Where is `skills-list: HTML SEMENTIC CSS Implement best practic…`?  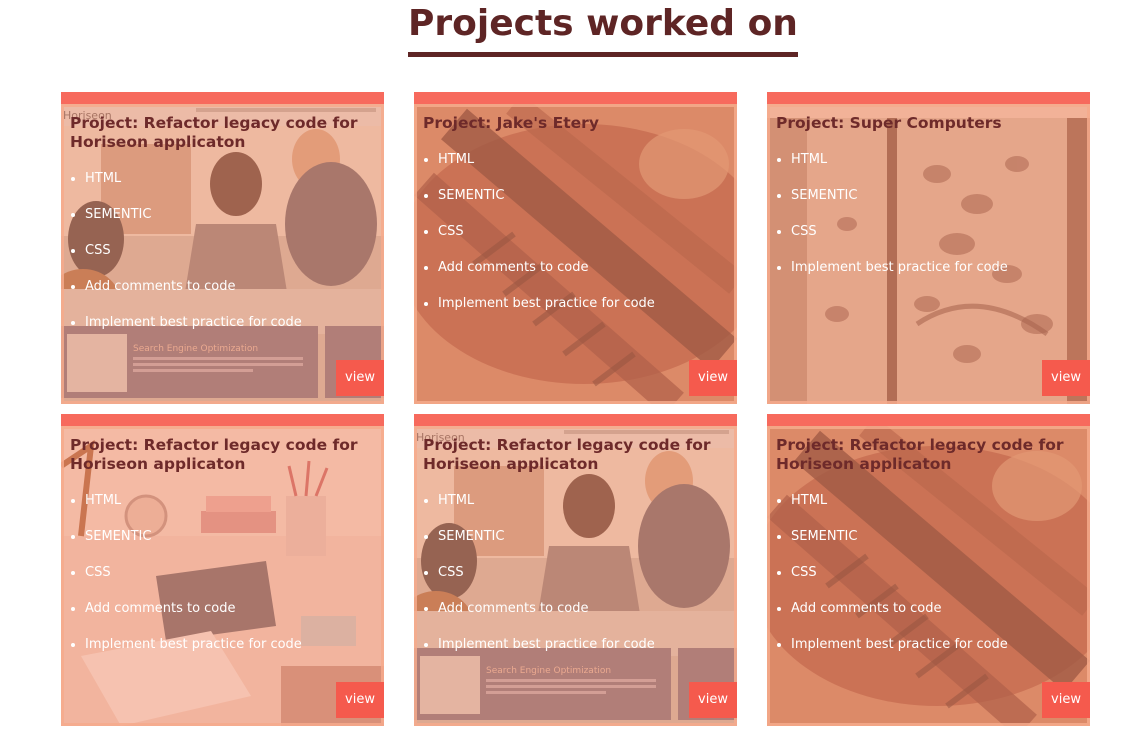 skills-list: HTML SEMENTIC CSS Implement best practic… is located at coordinates (891, 224).